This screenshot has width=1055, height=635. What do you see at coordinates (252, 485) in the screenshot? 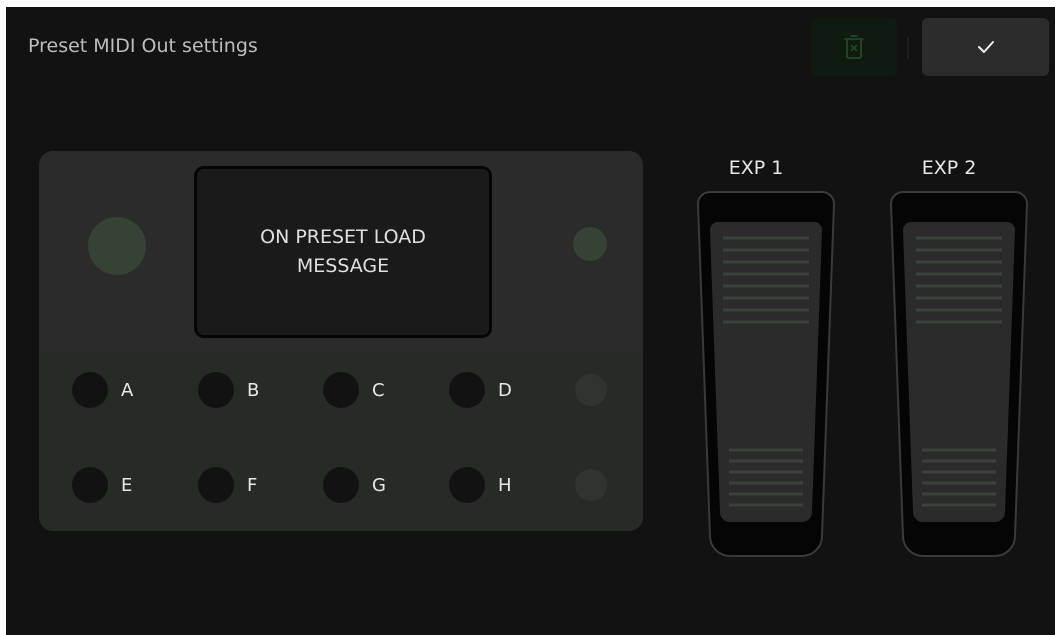
I see `footswitch-label: F` at bounding box center [252, 485].